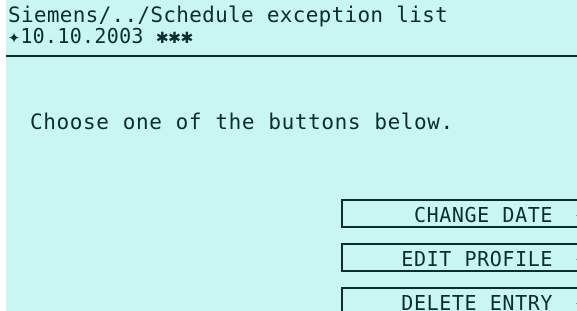 The image size is (577, 311). I want to click on delete-entry-button: DELETE ENTRY ◀, so click(459, 299).